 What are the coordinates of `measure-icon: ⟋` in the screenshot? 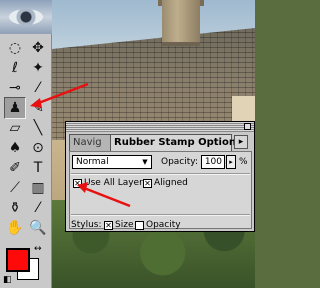 It's located at (15, 188).